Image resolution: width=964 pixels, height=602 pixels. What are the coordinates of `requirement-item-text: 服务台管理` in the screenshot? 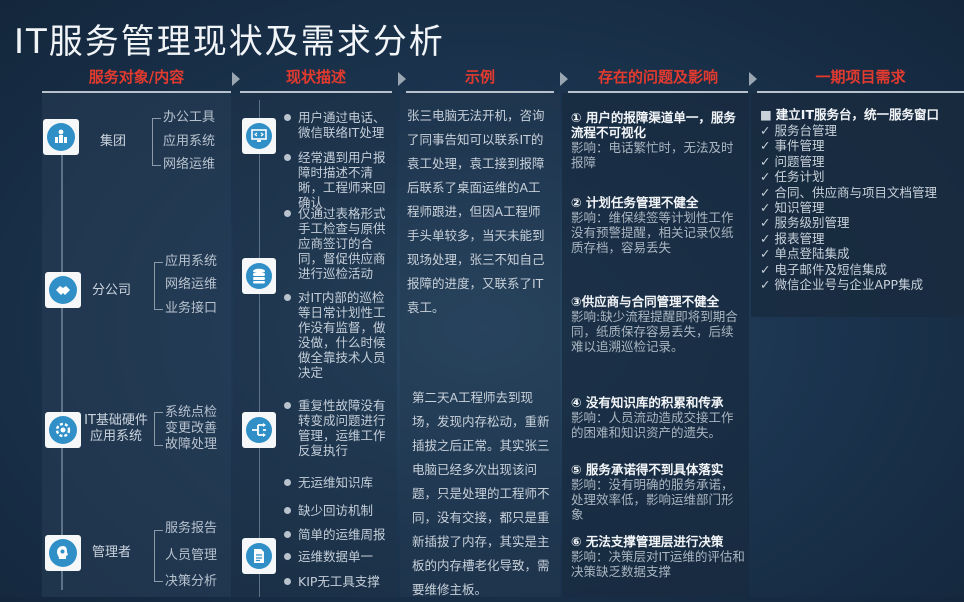 It's located at (805, 130).